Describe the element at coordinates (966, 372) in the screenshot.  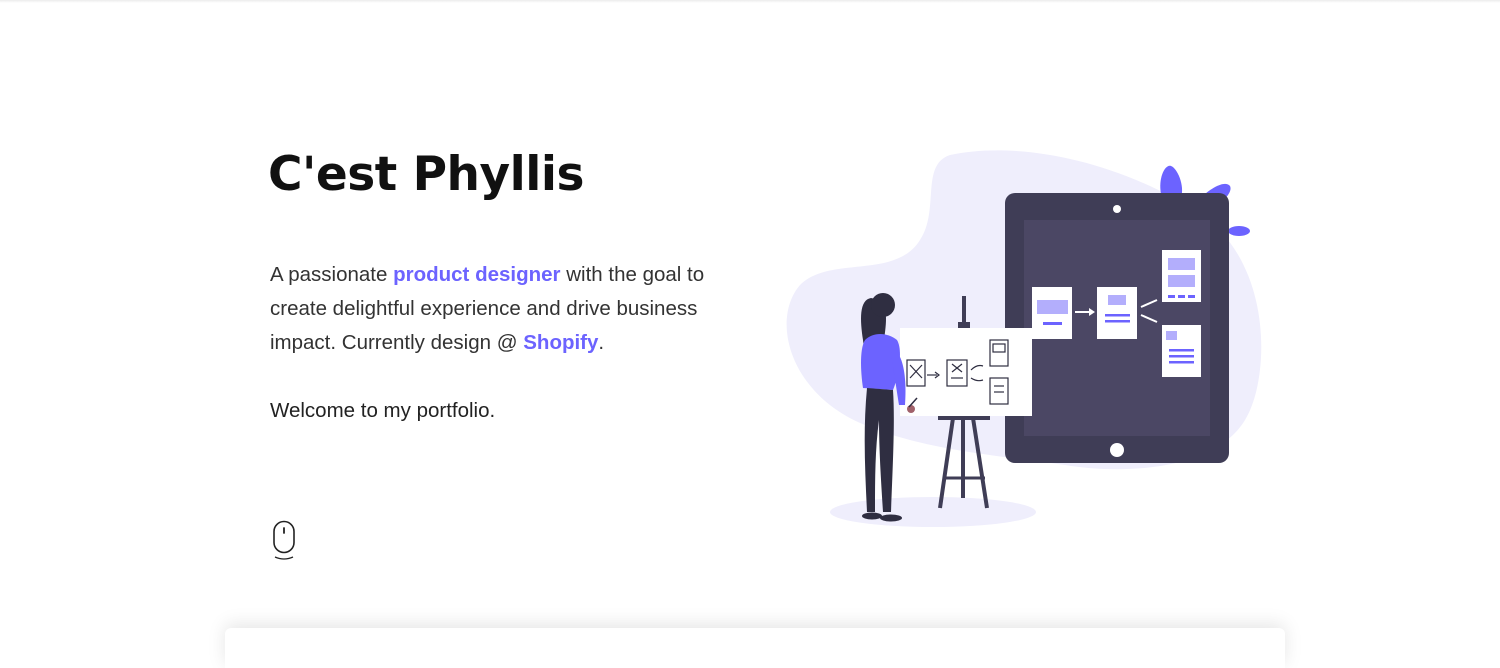
I see `sketch-board` at that location.